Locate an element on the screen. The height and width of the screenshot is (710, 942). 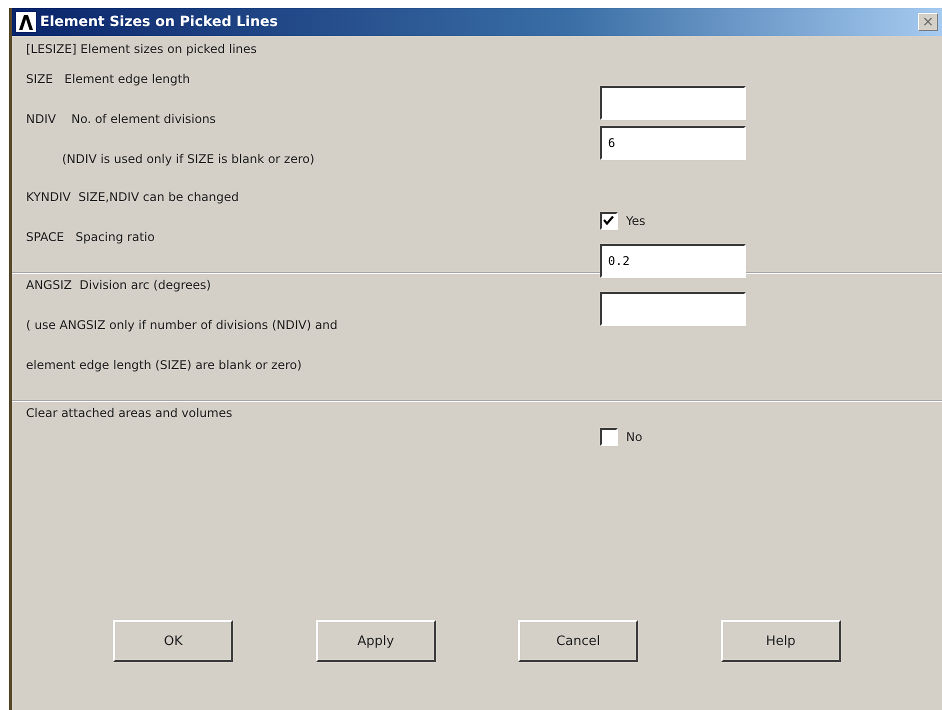
field-label: SPACE Spacing ratio is located at coordinates (91, 237).